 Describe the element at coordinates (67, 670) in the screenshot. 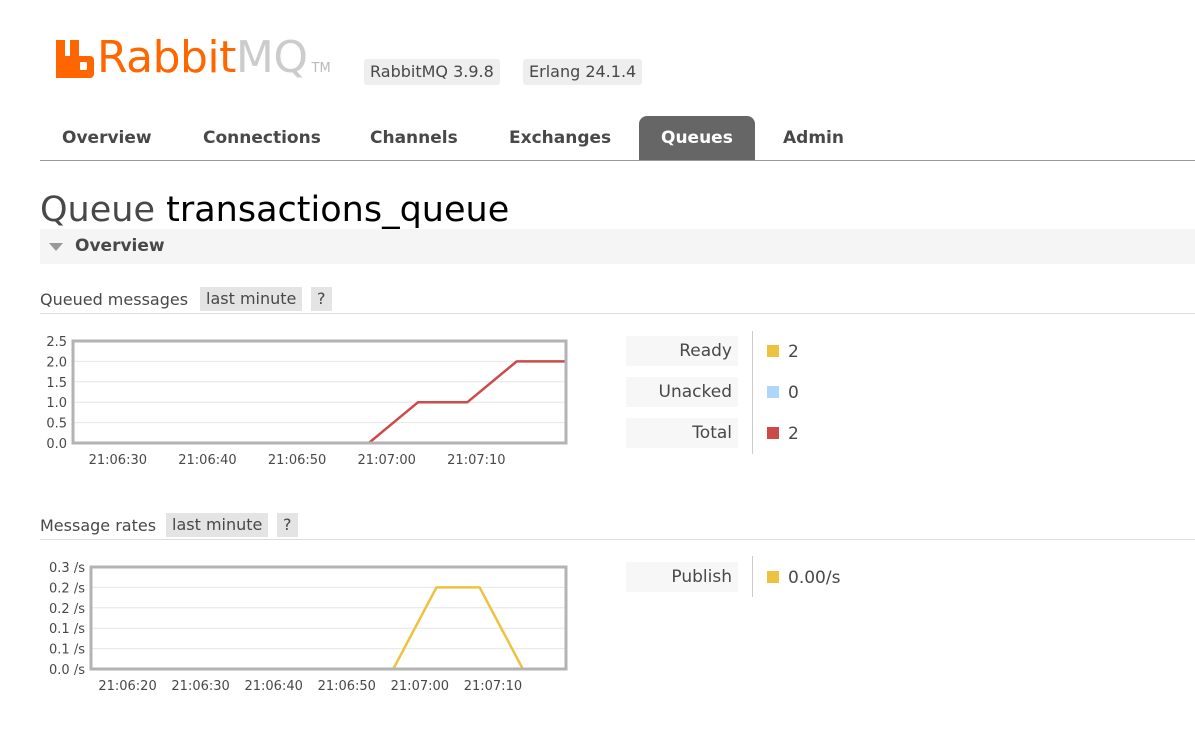

I see `message-rates-y-tick-label: 0.0 /s` at that location.